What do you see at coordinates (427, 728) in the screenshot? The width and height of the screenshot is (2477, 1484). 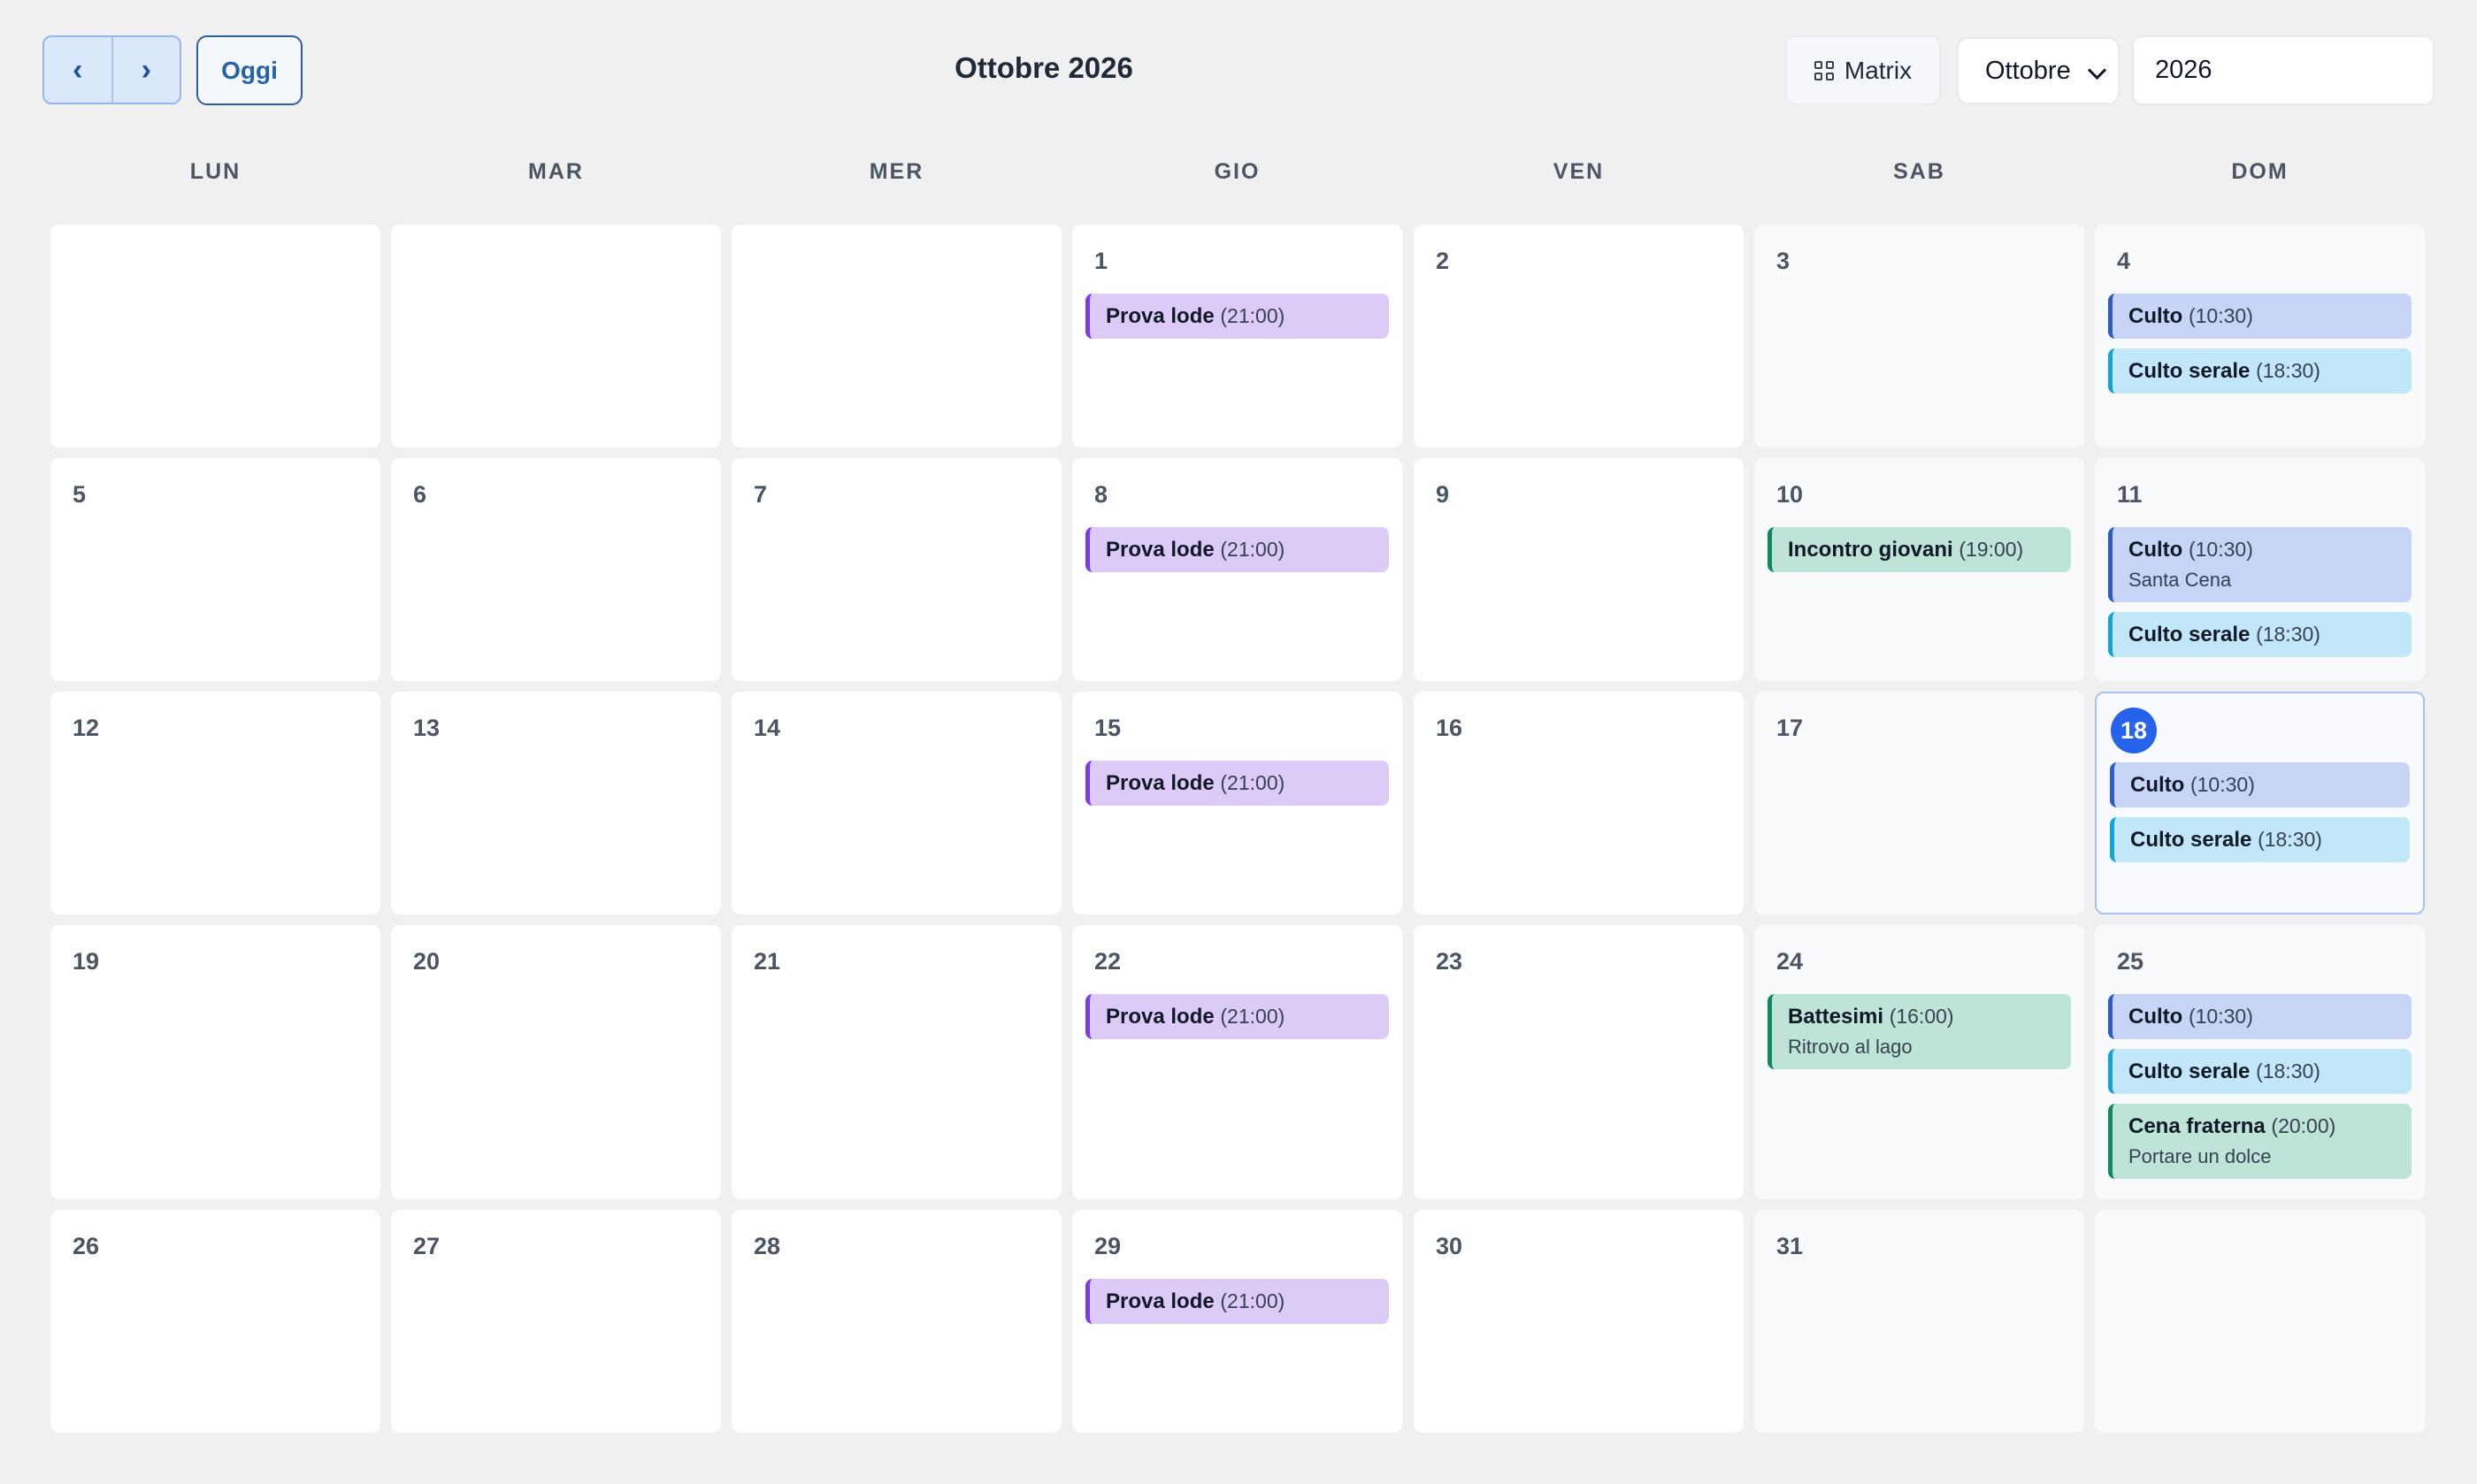 I see `day-number: 13` at bounding box center [427, 728].